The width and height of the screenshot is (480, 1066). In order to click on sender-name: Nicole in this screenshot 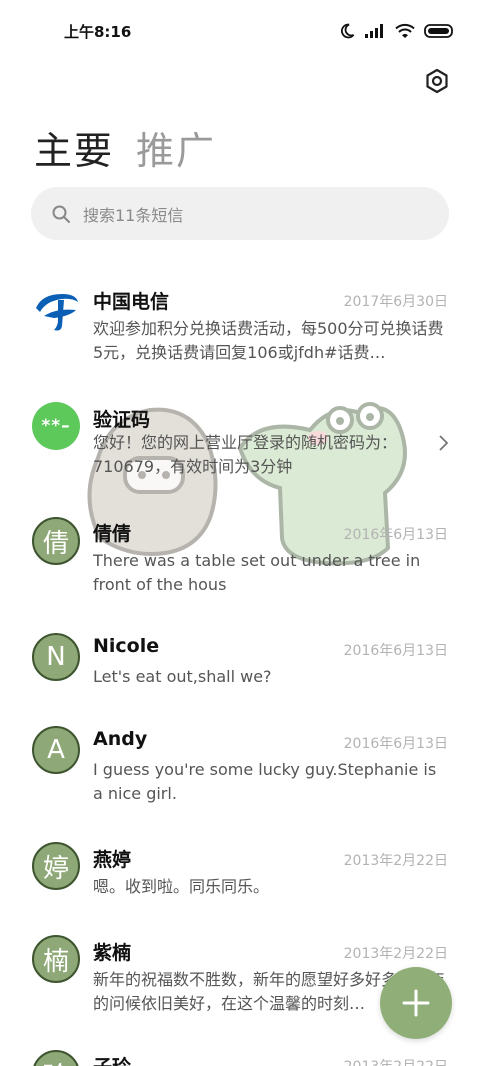, I will do `click(126, 646)`.